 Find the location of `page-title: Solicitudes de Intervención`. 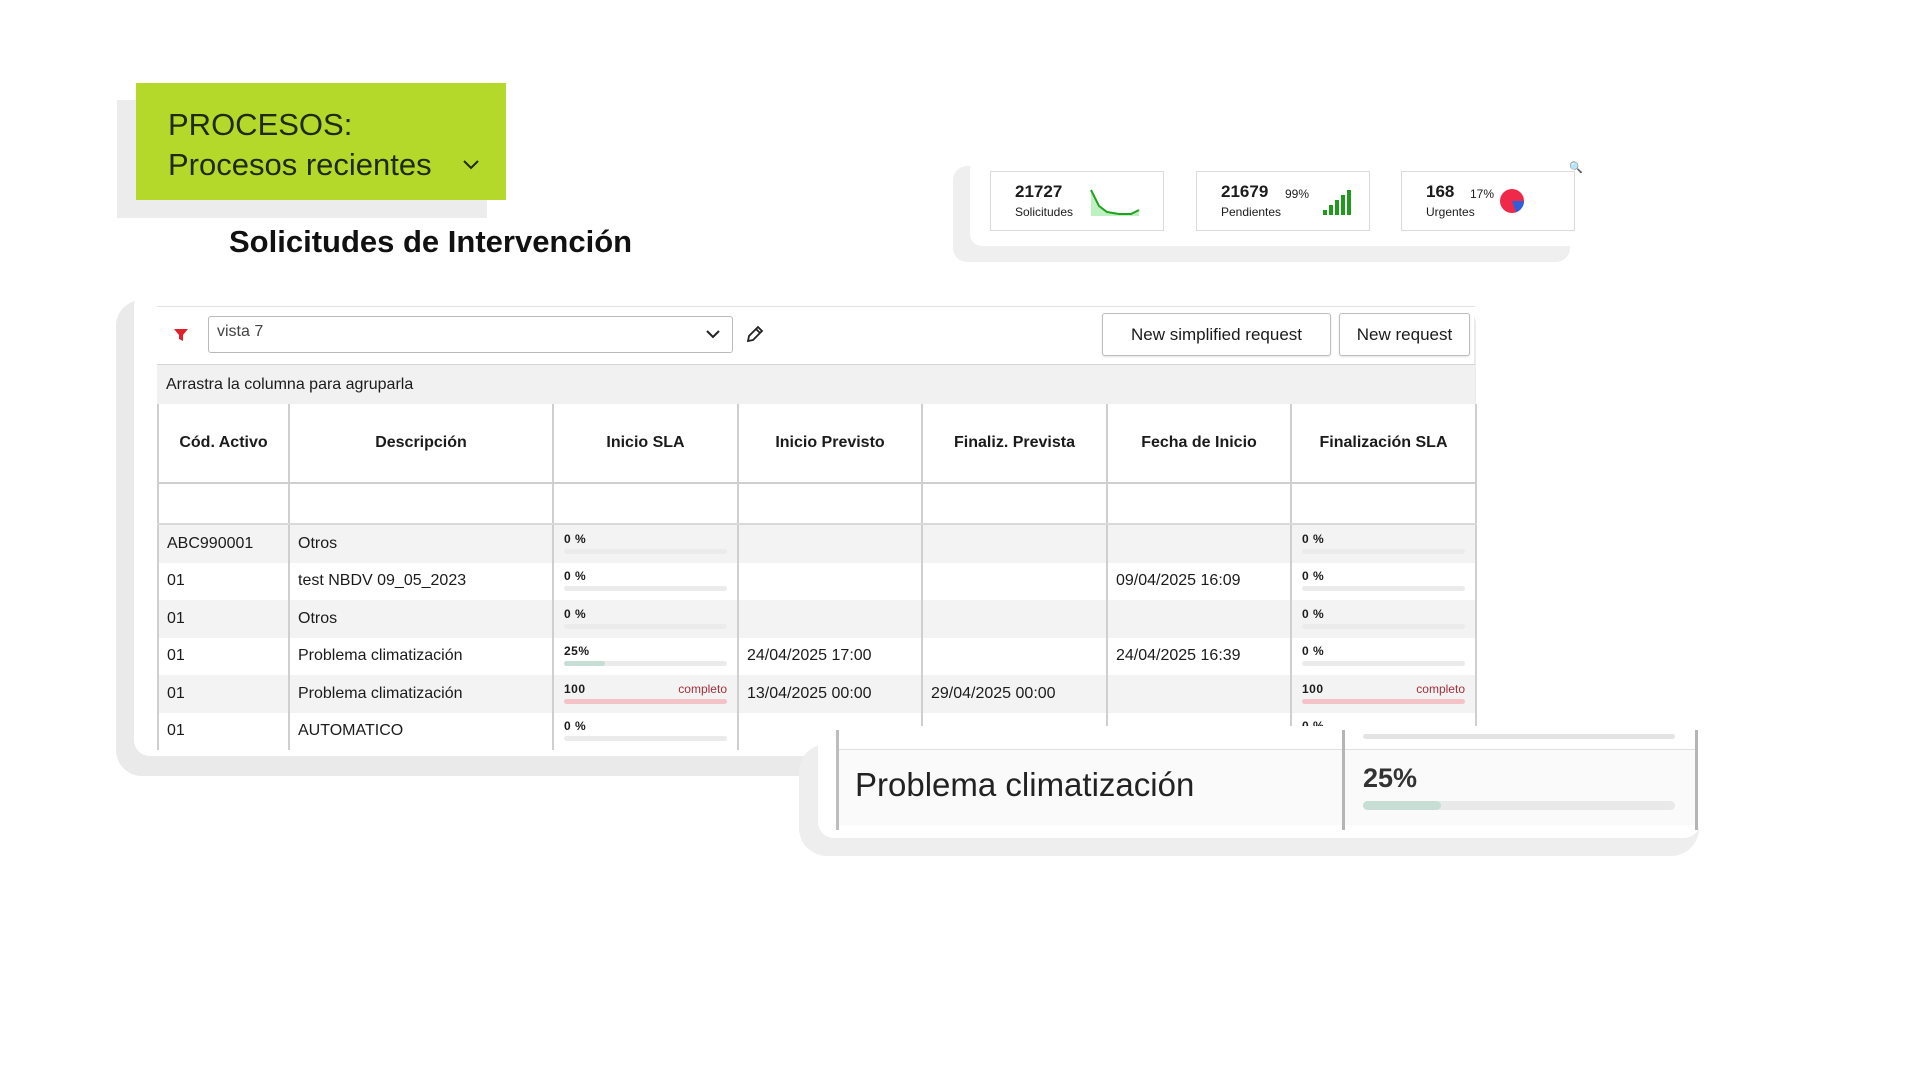

page-title: Solicitudes de Intervención is located at coordinates (431, 241).